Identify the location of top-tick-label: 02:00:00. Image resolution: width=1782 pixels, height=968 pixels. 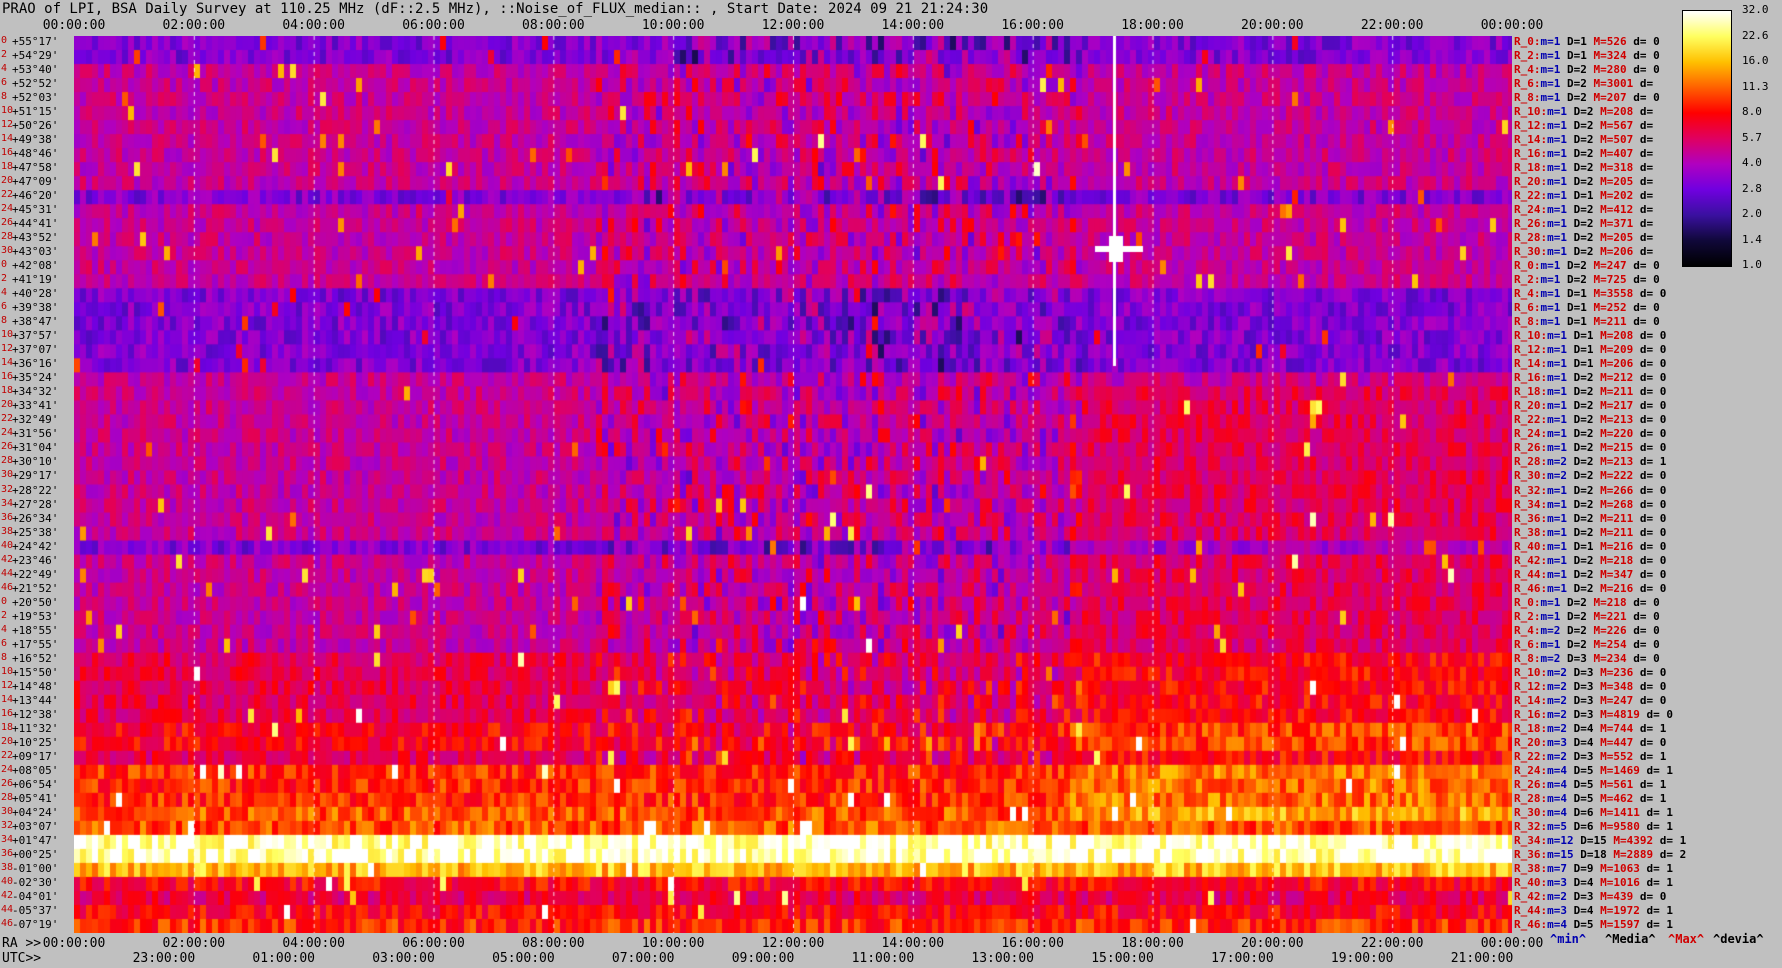
(194, 25).